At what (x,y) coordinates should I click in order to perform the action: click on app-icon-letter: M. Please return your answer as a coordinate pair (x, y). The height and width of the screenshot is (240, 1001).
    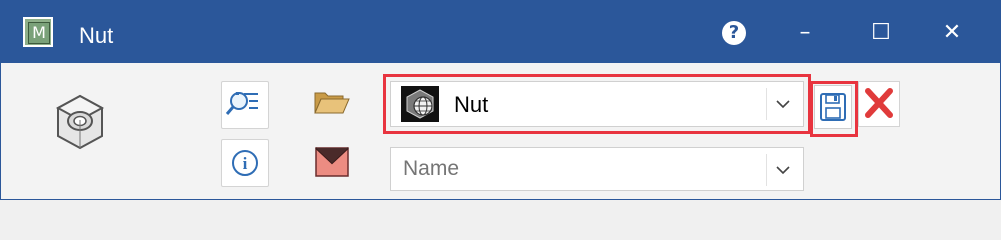
    Looking at the image, I should click on (39, 33).